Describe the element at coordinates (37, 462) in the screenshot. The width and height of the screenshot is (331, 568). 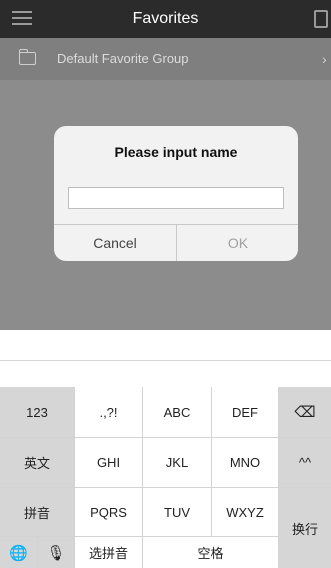
I see `key-english: 英文` at that location.